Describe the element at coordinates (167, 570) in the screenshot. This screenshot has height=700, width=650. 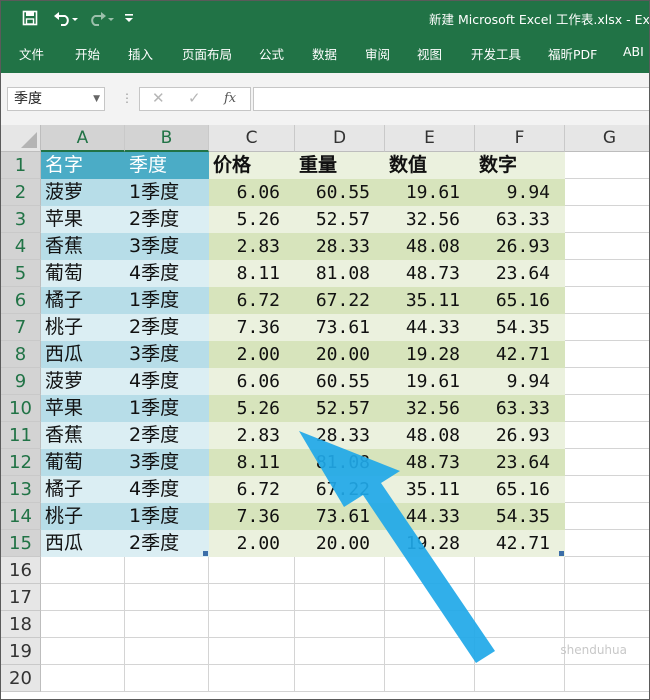
I see `cell-b16` at that location.